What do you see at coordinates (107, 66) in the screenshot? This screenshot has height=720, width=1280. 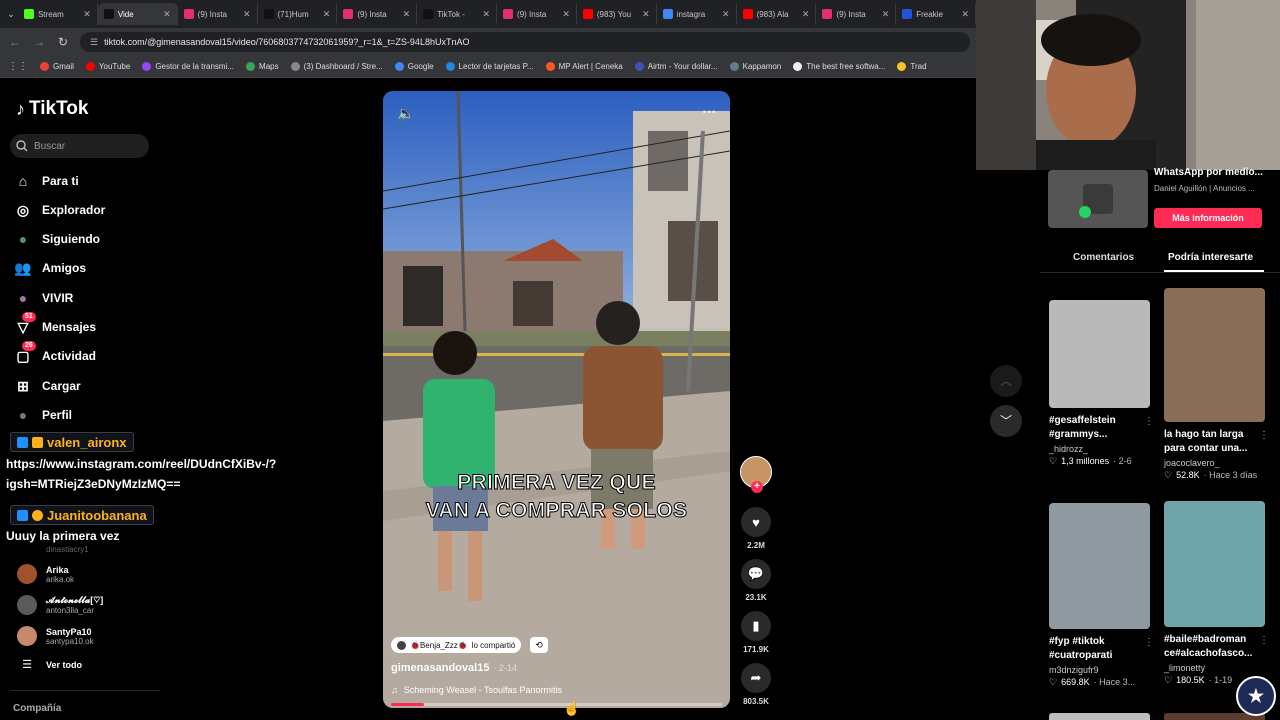 I see `bookmark-item: YouTube` at bounding box center [107, 66].